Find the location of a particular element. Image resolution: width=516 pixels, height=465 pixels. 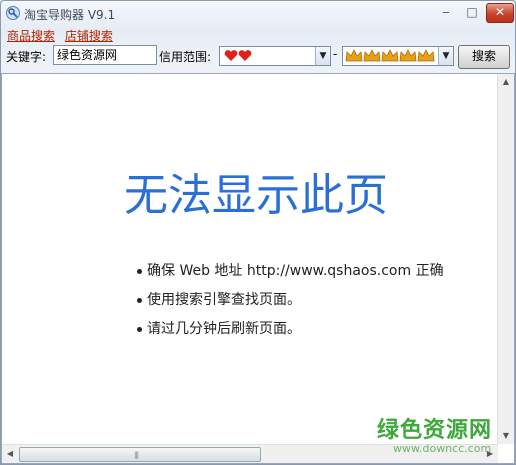

scroll-up-arrow-icon: ▲ is located at coordinates (506, 82).